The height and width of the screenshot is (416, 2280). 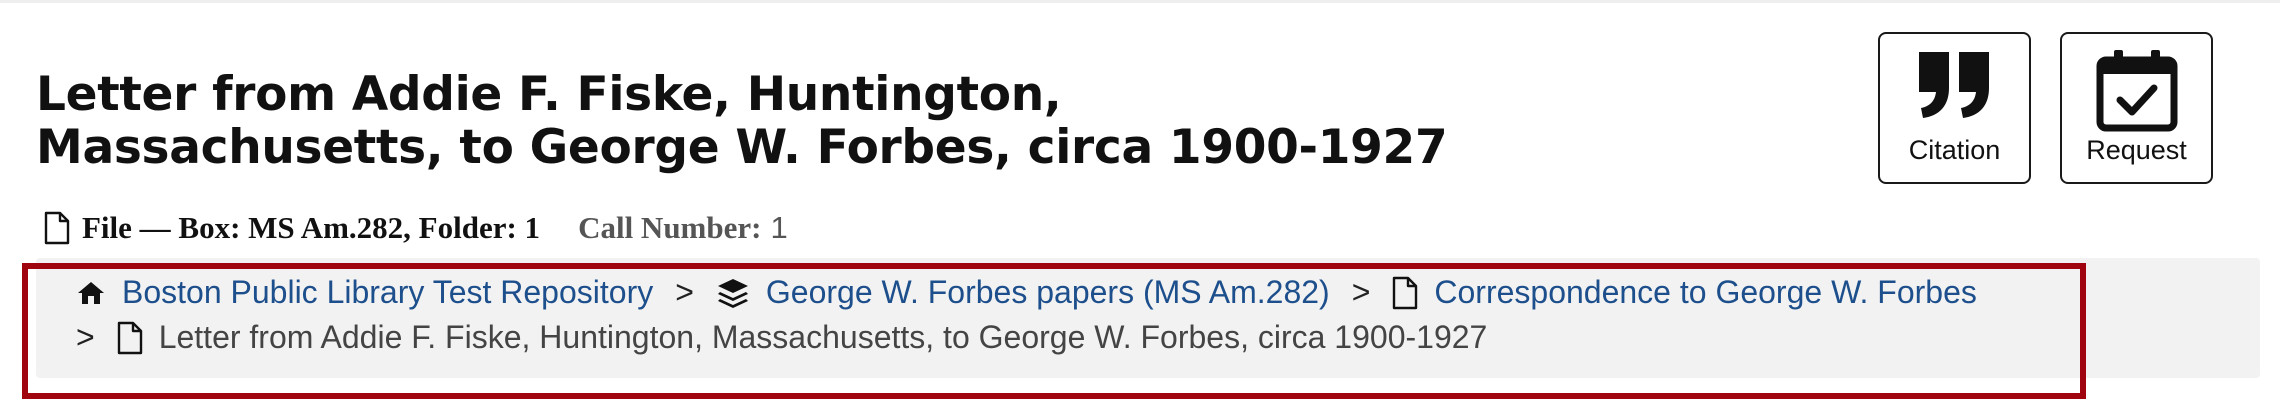 I want to click on page-title-line-1: Letter from Addie F. Fiske, Huntington,, so click(x=549, y=94).